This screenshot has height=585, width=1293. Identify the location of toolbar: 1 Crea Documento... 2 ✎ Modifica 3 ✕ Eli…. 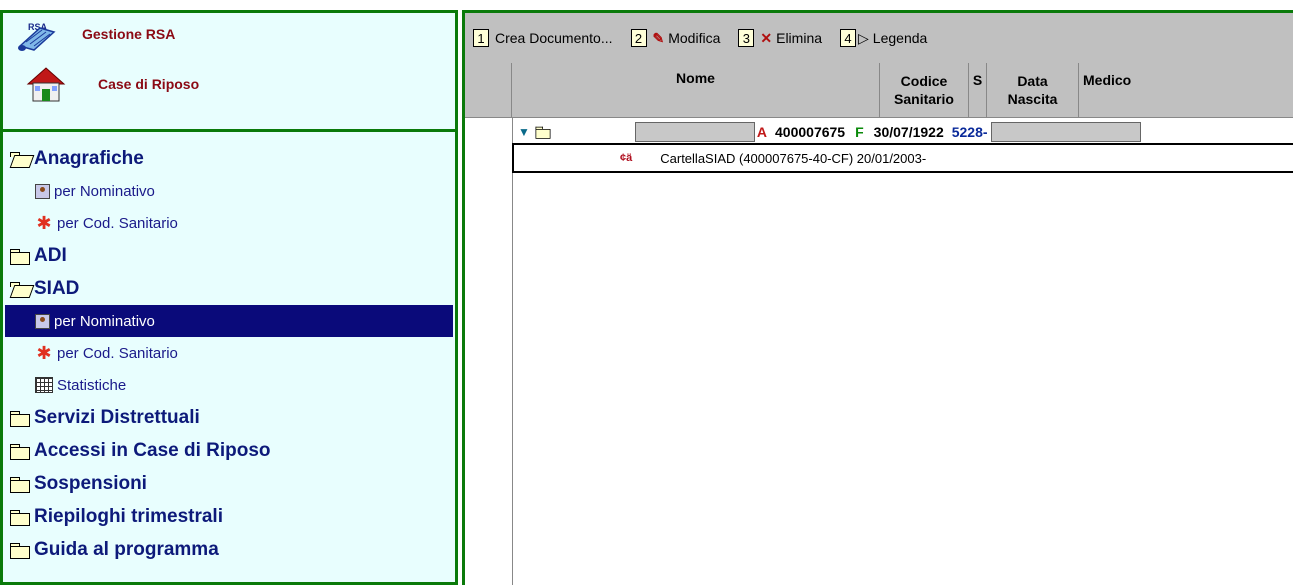
(879, 38).